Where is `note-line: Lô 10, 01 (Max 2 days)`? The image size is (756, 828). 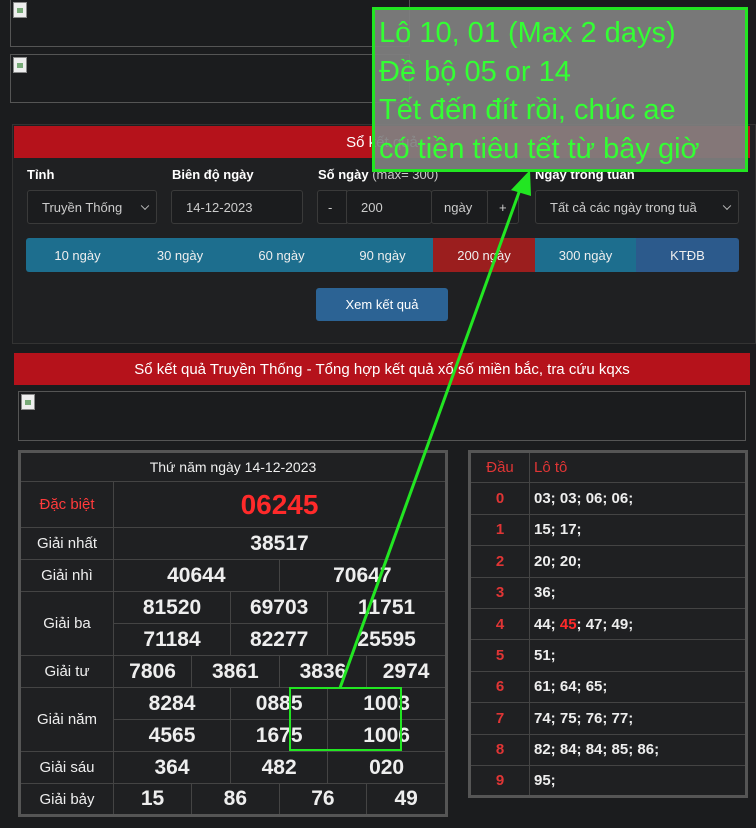 note-line: Lô 10, 01 (Max 2 days) is located at coordinates (527, 33).